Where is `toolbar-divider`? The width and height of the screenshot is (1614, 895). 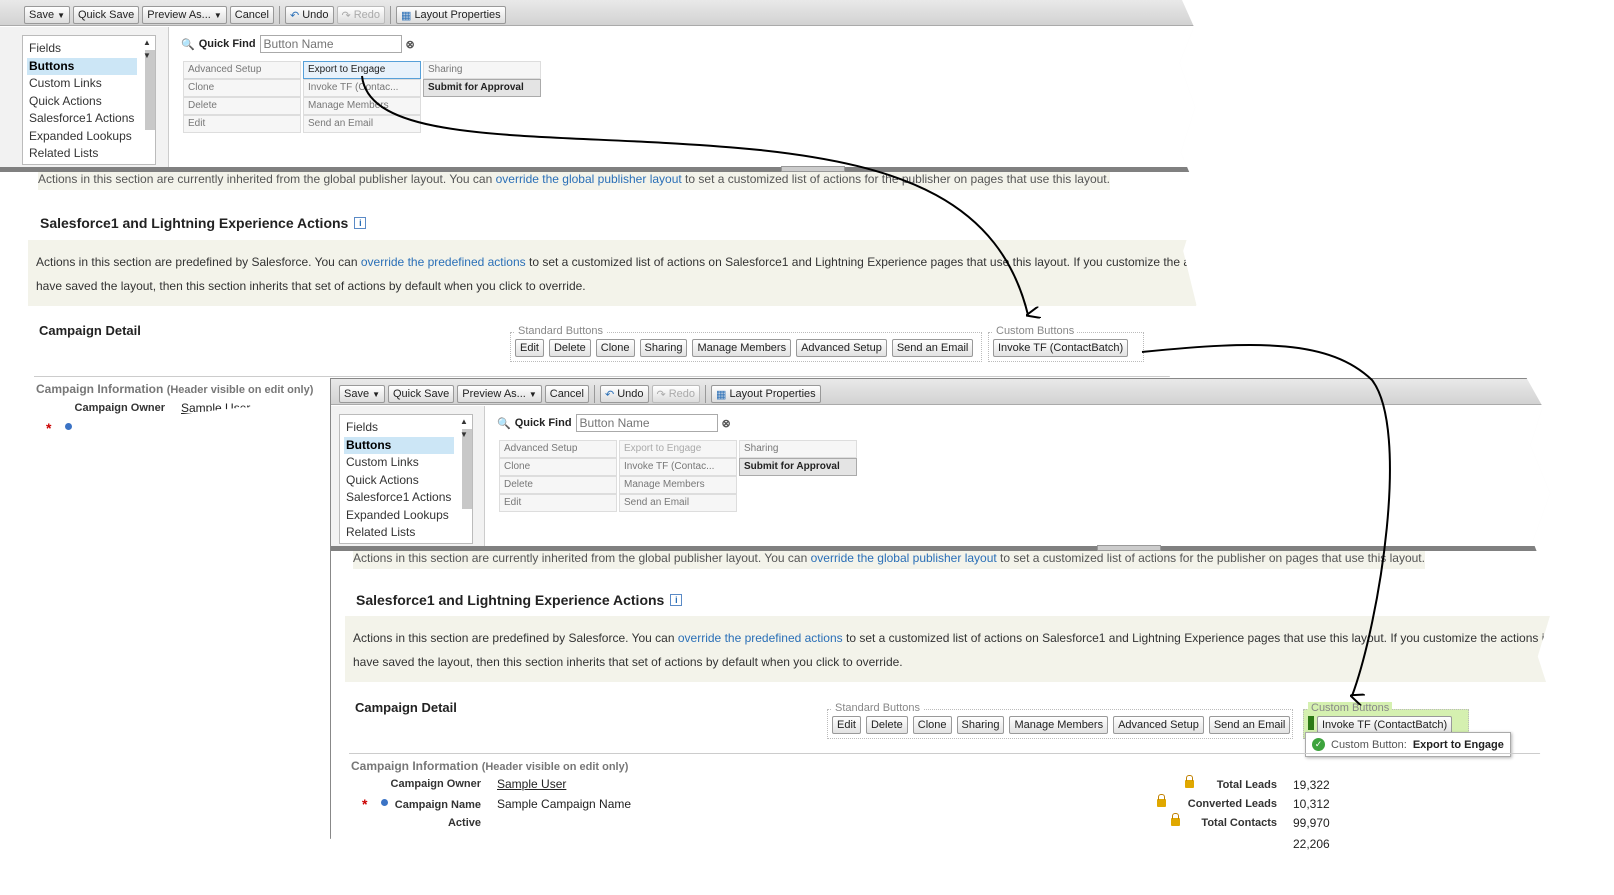
toolbar-divider is located at coordinates (391, 15).